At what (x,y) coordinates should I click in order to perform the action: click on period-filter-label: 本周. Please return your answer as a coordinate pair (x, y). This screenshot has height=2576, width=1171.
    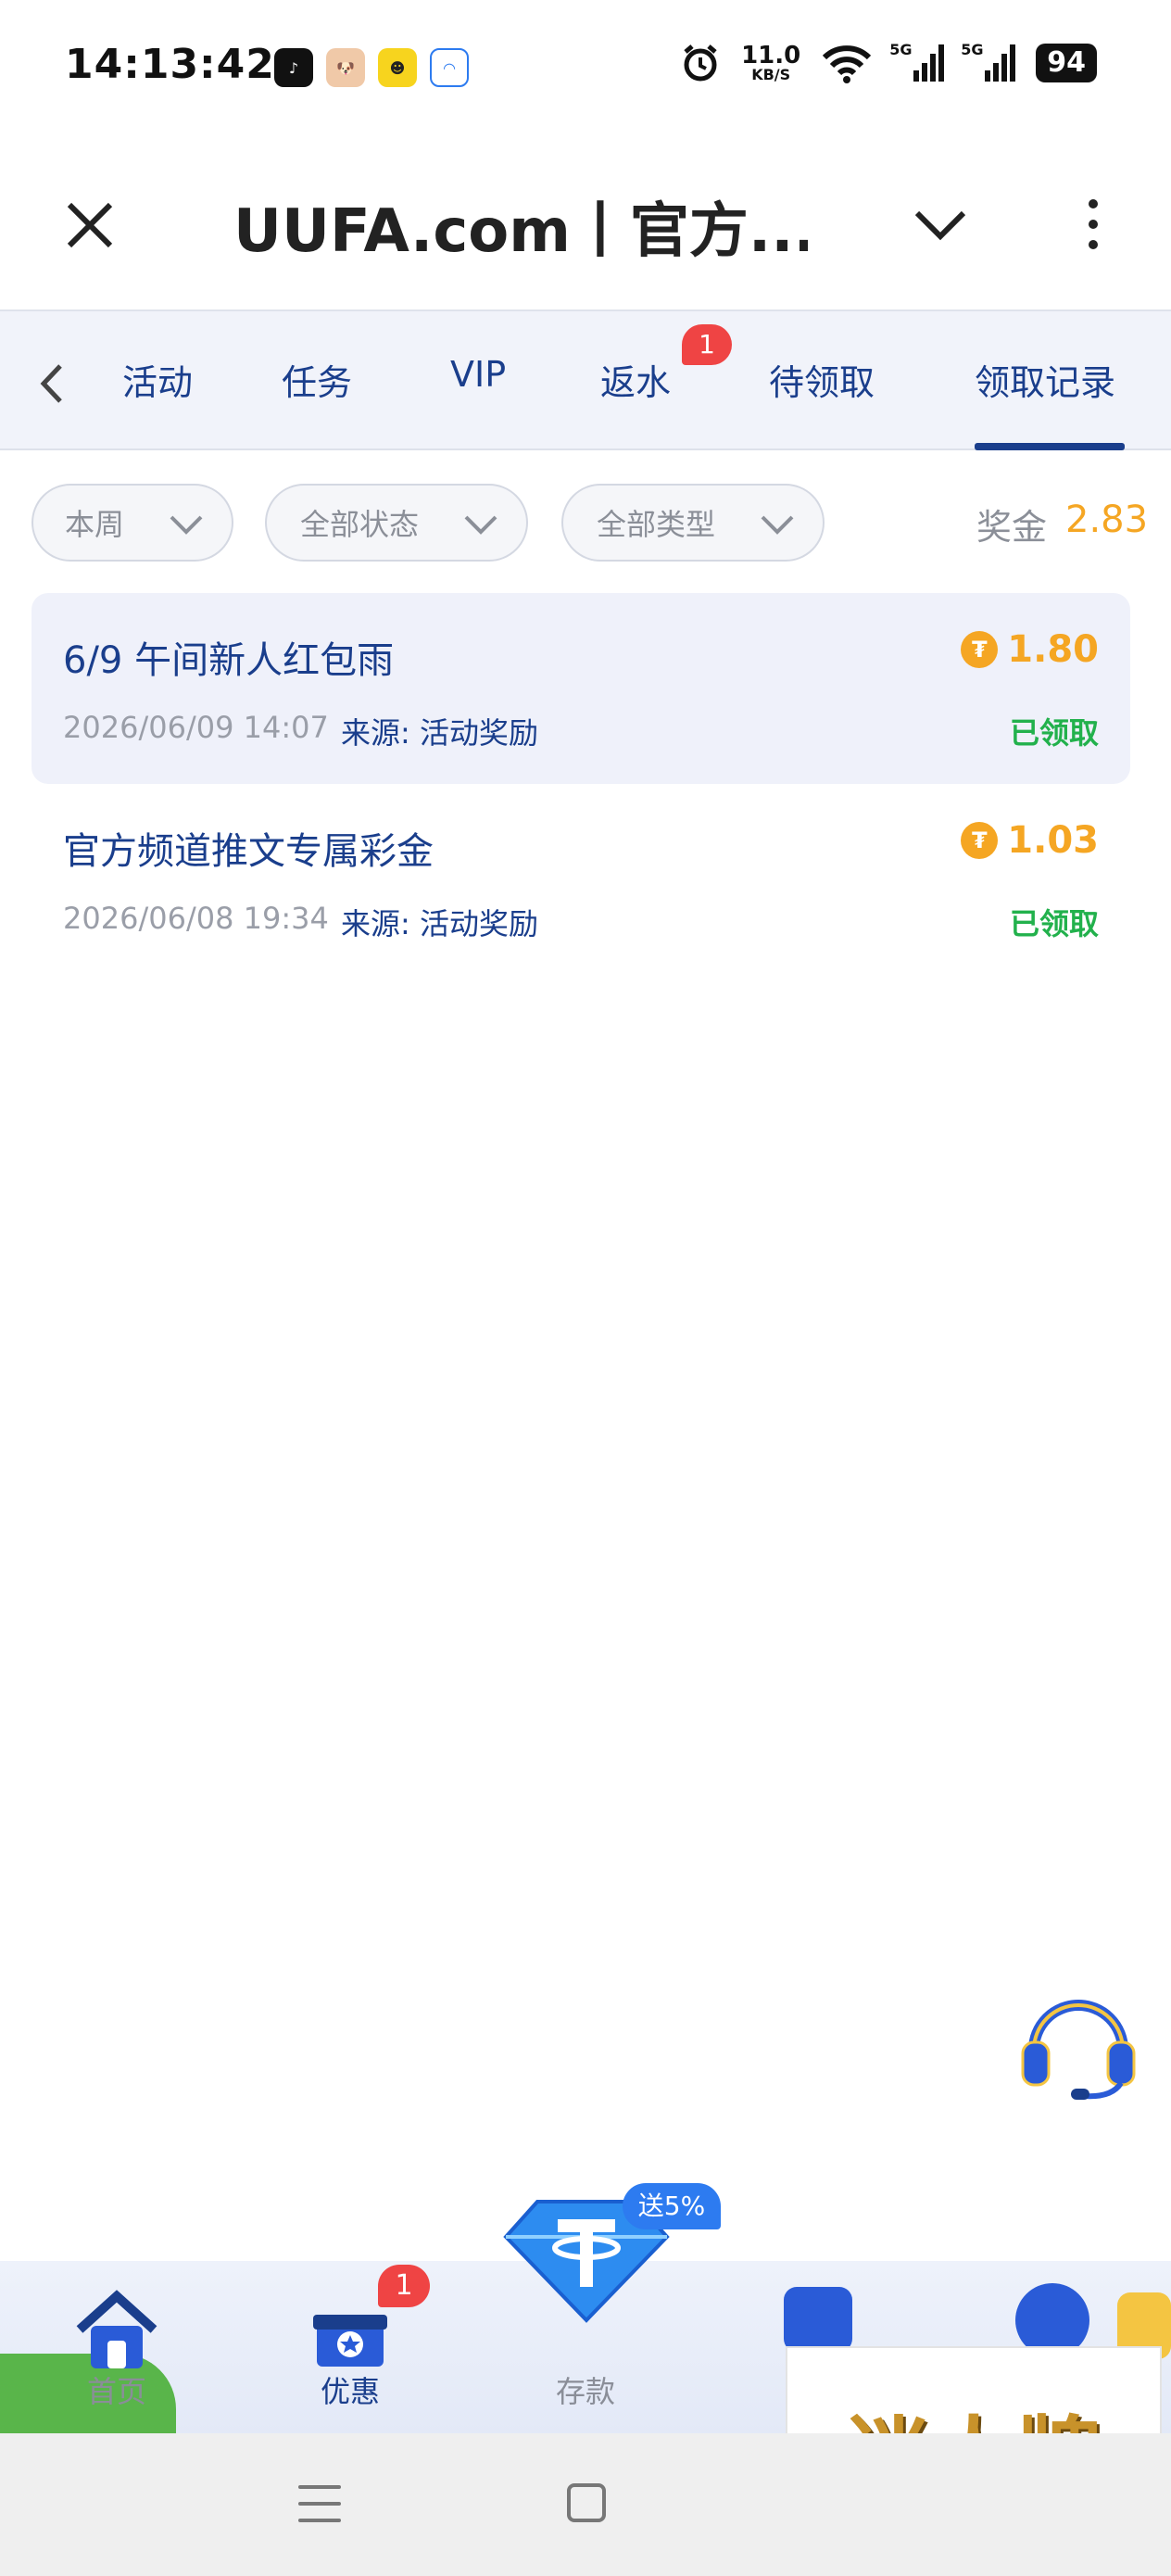
    Looking at the image, I should click on (95, 525).